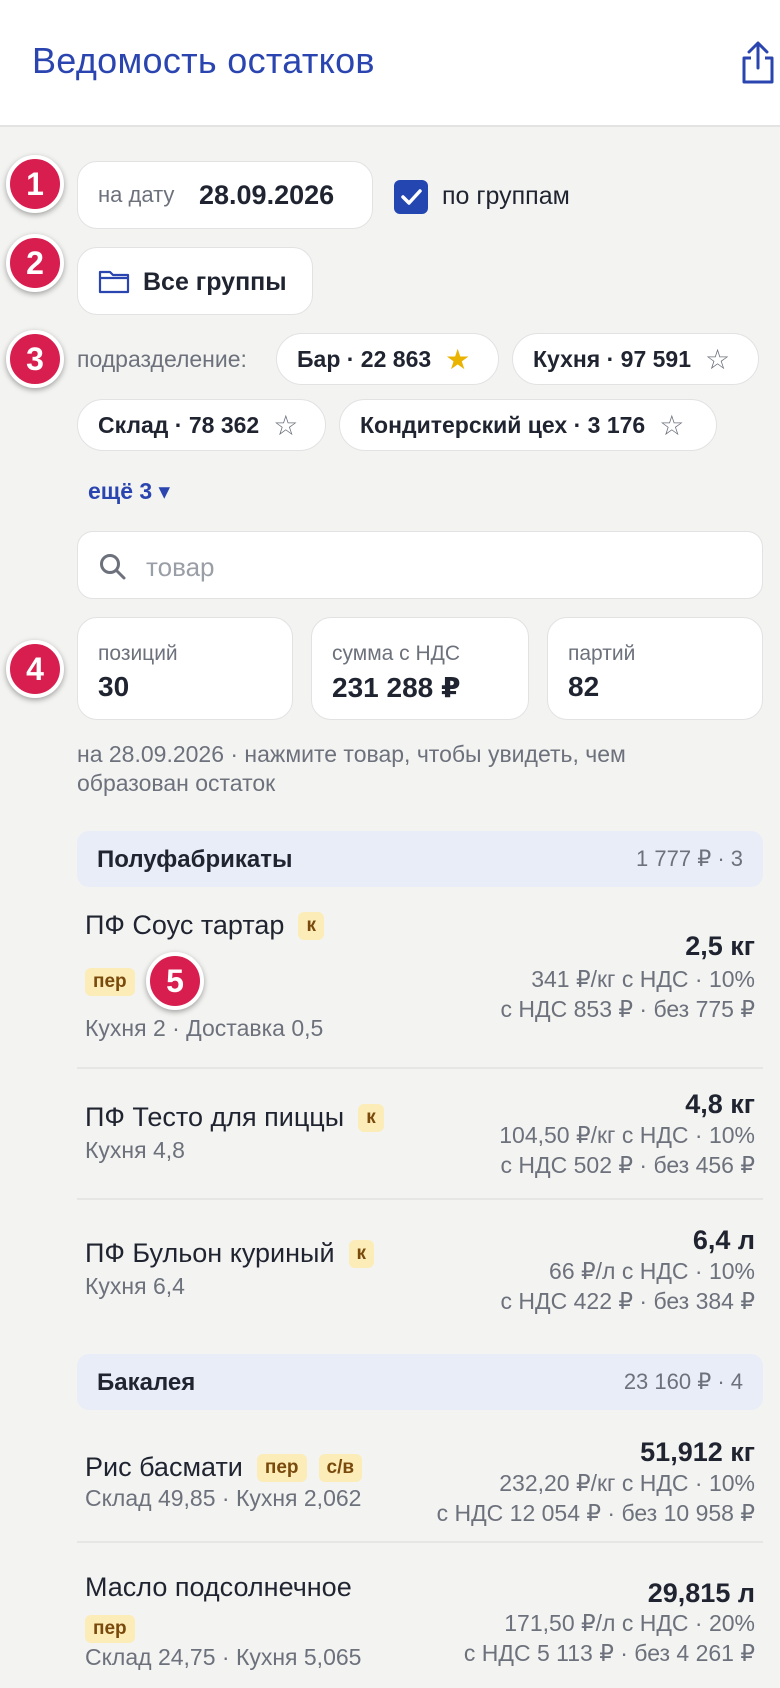 This screenshot has width=780, height=1688. I want to click on division-chip-label: Кухня · 97 591, so click(612, 358).